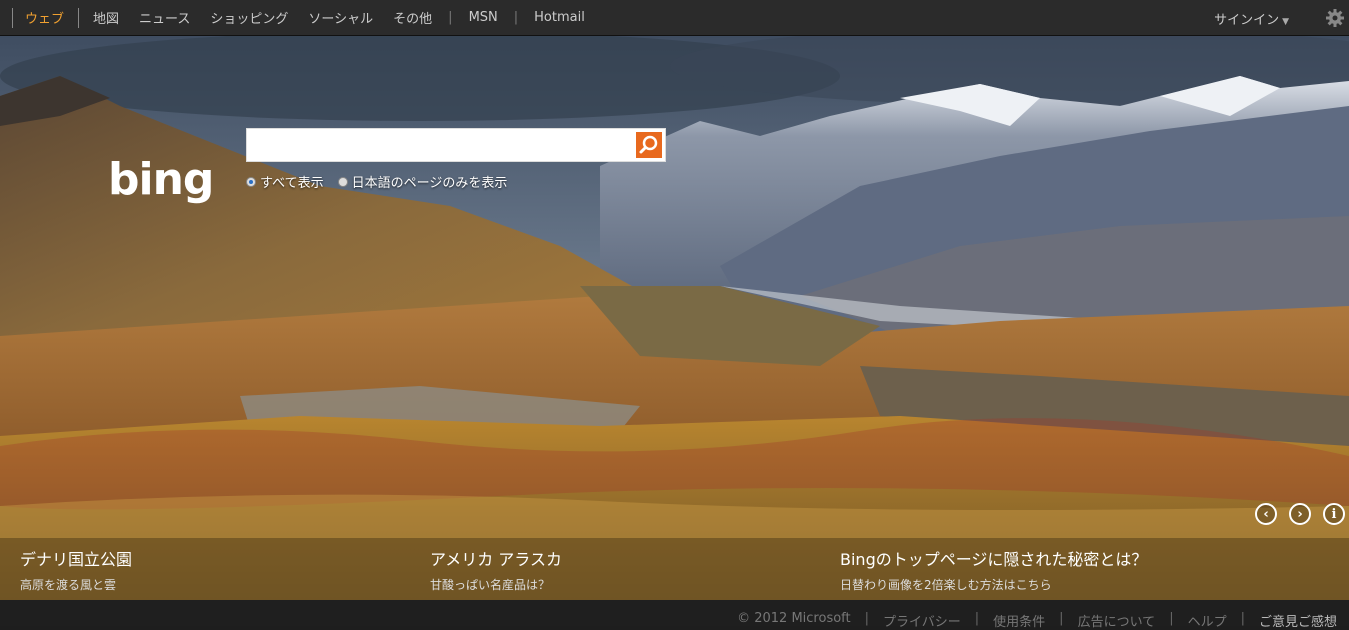 The image size is (1349, 630). What do you see at coordinates (1298, 620) in the screenshot?
I see `footer-link-feedback: ご意見ご感想` at bounding box center [1298, 620].